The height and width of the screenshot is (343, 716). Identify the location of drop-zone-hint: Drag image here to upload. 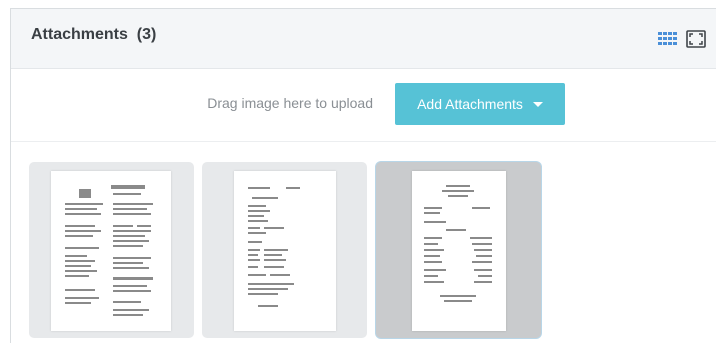
(290, 103).